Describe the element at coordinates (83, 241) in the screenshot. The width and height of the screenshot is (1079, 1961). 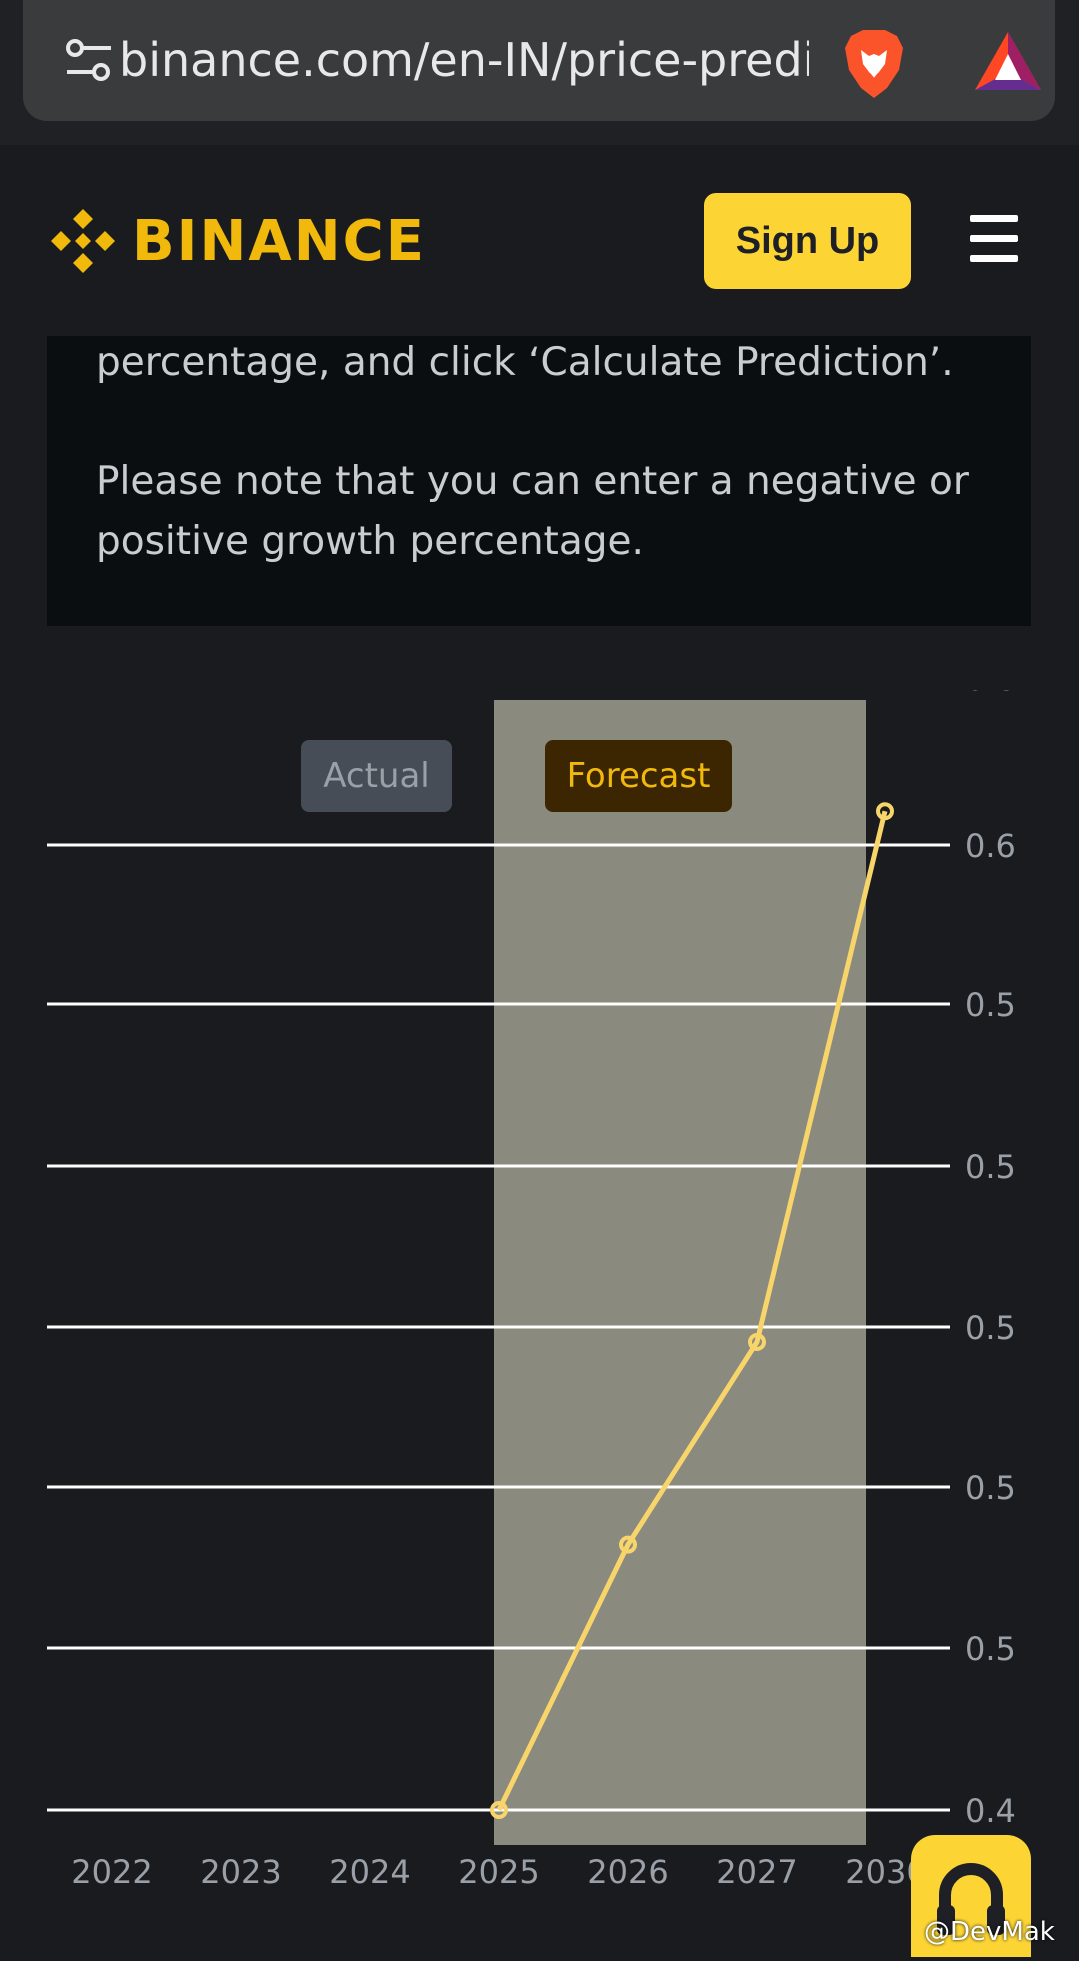
I see `binance-logo-icon` at that location.